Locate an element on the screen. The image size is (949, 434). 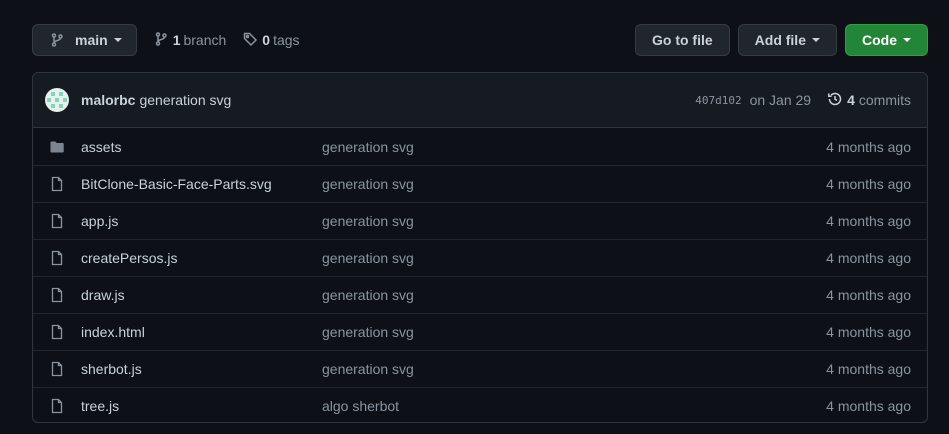
commit-word: commits is located at coordinates (884, 100).